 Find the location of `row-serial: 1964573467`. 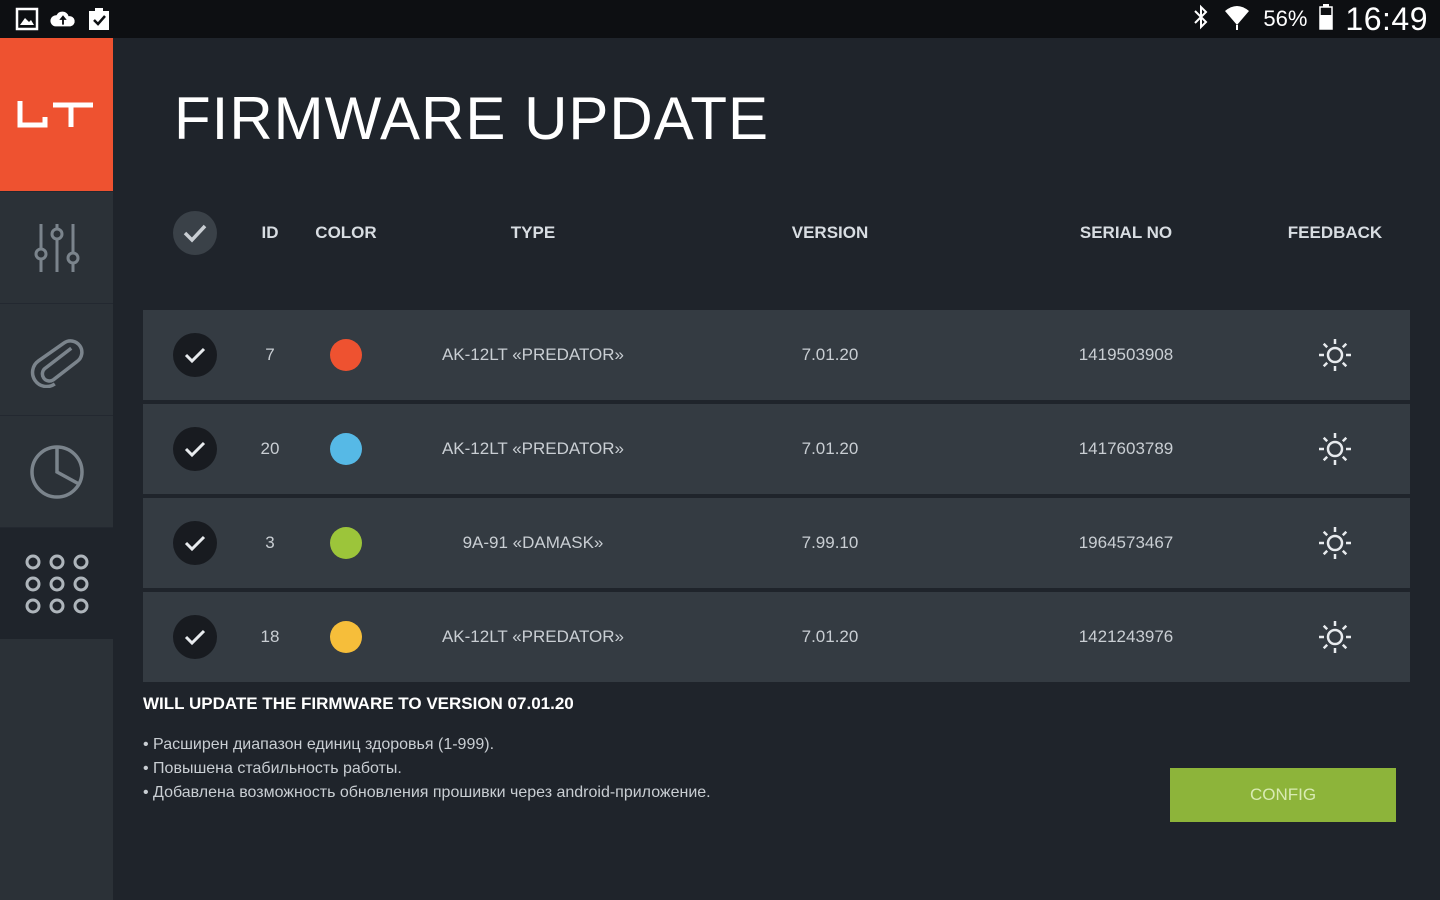

row-serial: 1964573467 is located at coordinates (1126, 542).